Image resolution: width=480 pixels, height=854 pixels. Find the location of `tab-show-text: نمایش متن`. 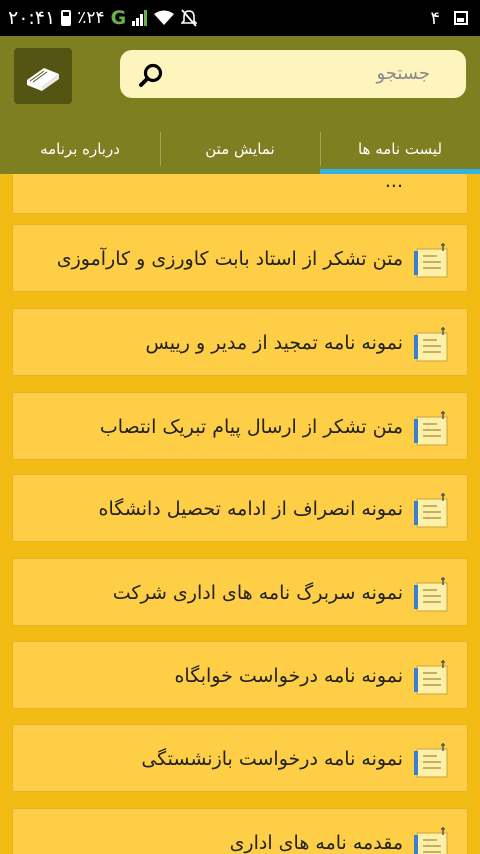

tab-show-text: نمایش متن is located at coordinates (240, 149).